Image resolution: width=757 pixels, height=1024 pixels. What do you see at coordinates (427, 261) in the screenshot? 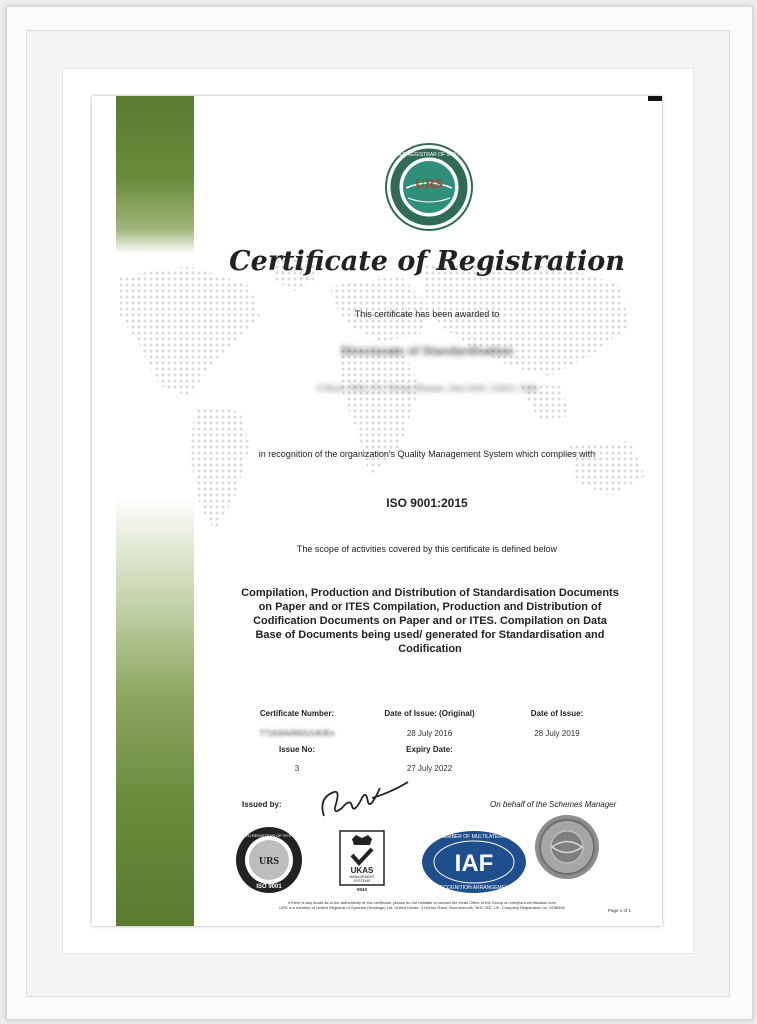
I see `certificate-title: Certificate of Registration` at bounding box center [427, 261].